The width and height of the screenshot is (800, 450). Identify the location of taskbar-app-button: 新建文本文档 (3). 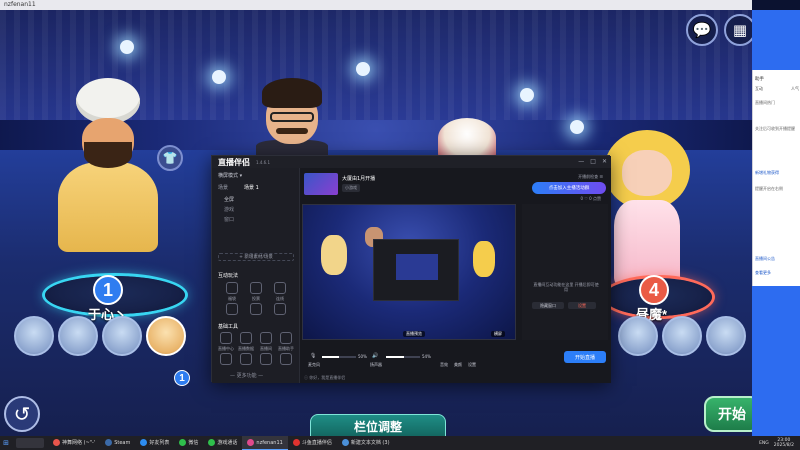
(366, 443).